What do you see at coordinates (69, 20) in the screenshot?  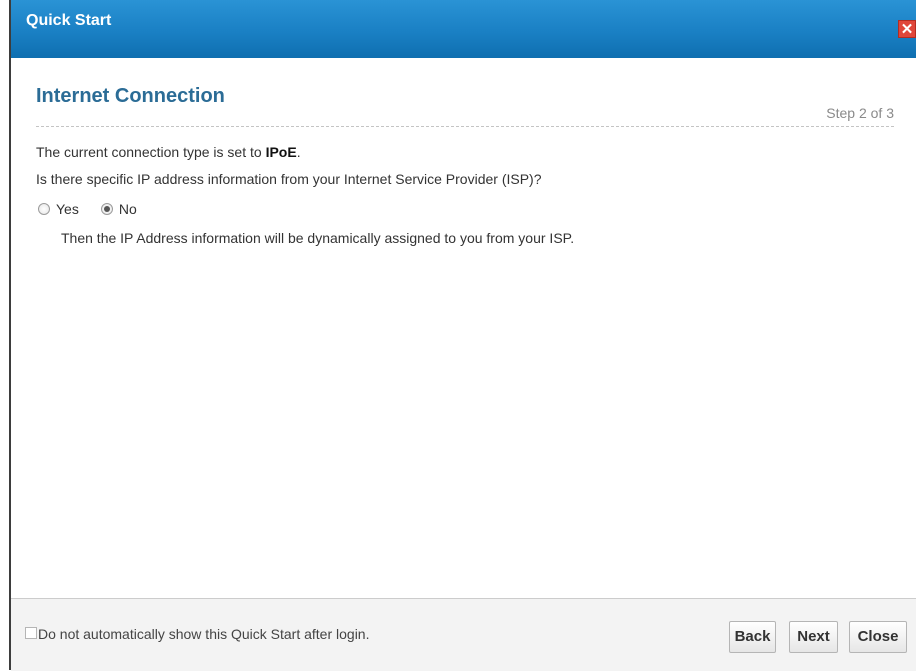 I see `dialog-title: Quick Start` at bounding box center [69, 20].